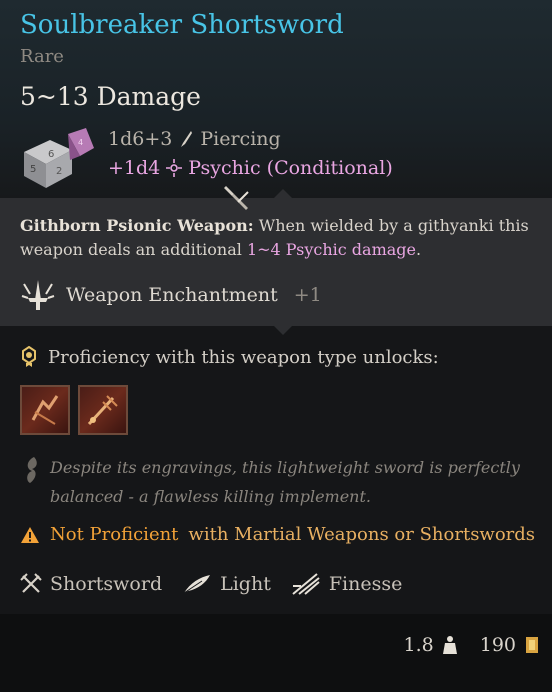 The image size is (552, 692). Describe the element at coordinates (134, 168) in the screenshot. I see `damage-dice: +1d4` at that location.